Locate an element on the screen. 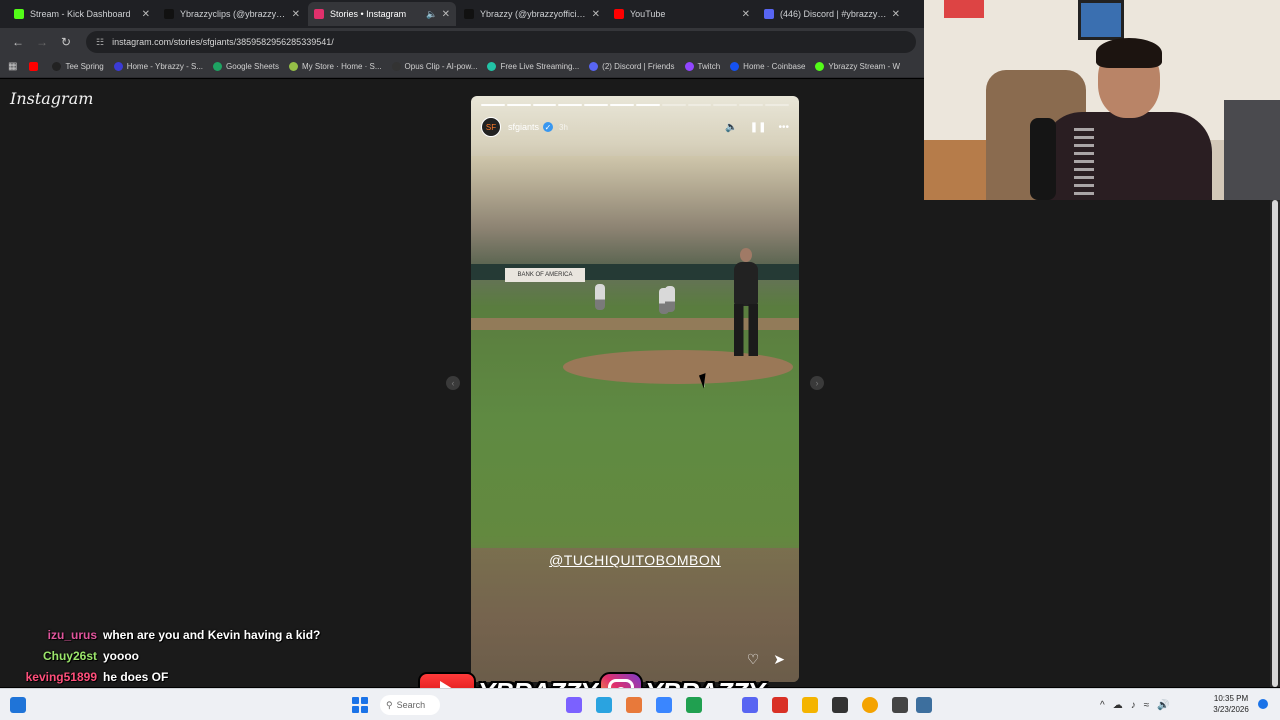 The image size is (1280, 720). tab-favicon-icon is located at coordinates (169, 14).